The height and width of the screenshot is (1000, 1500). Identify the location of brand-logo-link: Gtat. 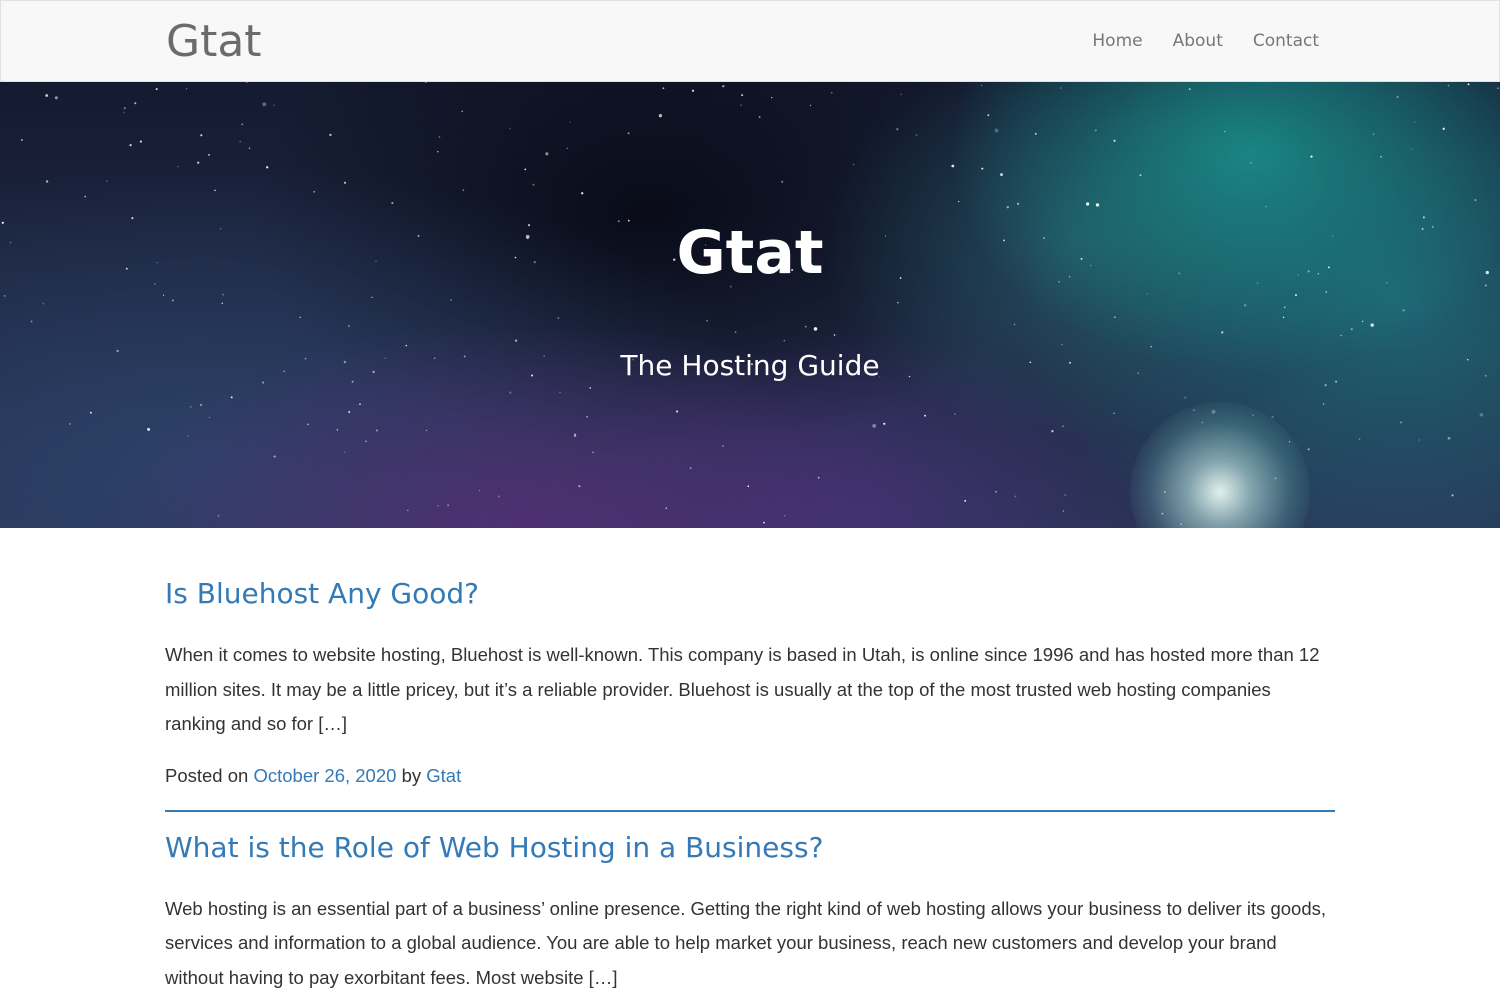
(214, 42).